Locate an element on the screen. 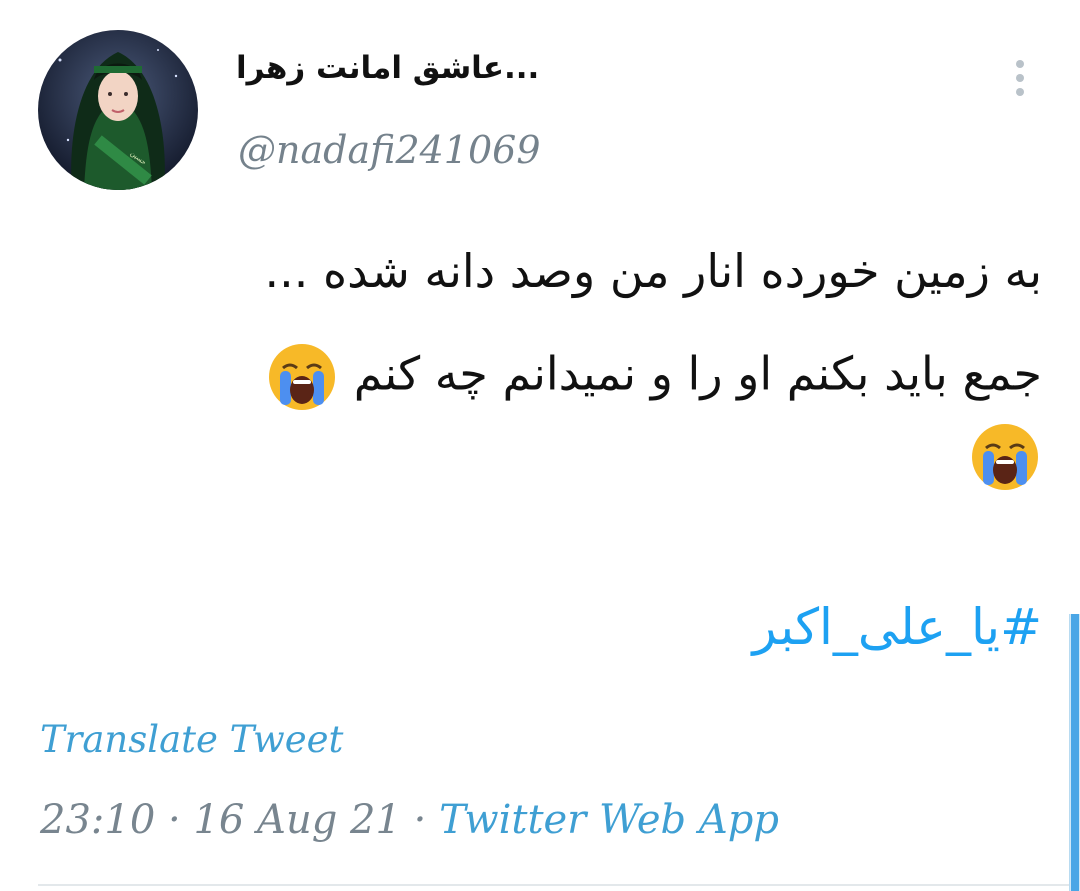 The width and height of the screenshot is (1080, 891). tweet-metadata: 23:10 · 16 Aug 21 · Twitter Web App is located at coordinates (409, 820).